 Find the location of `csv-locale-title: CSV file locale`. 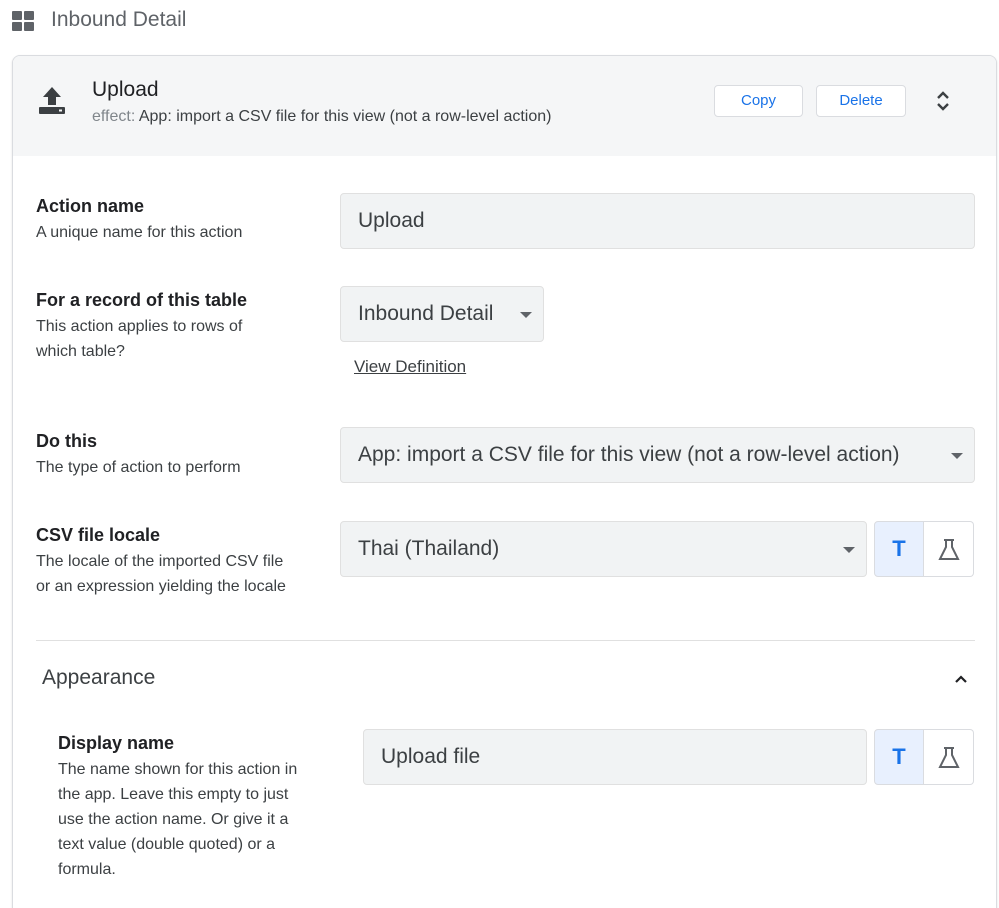

csv-locale-title: CSV file locale is located at coordinates (98, 535).